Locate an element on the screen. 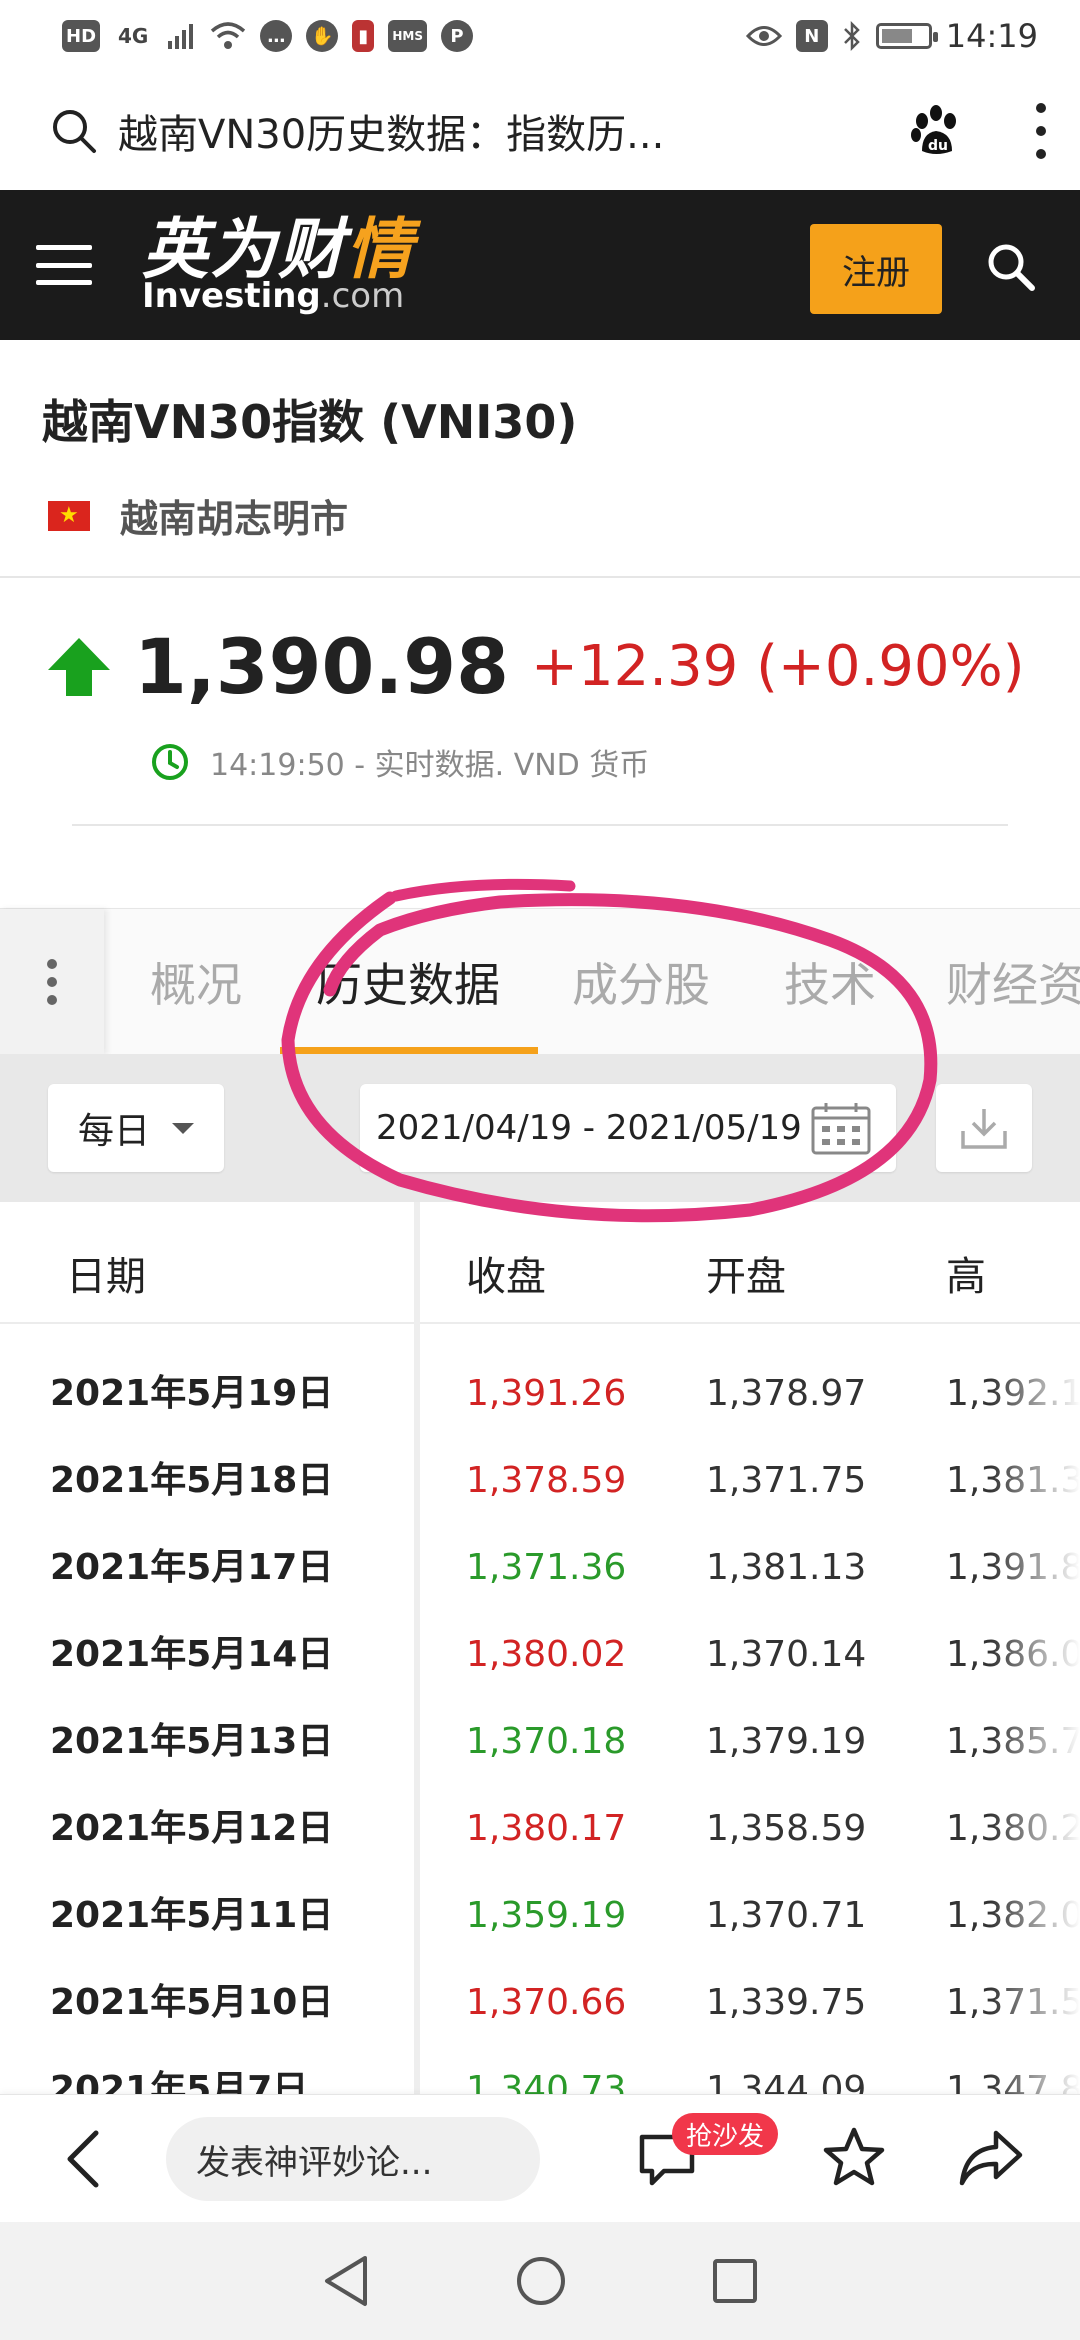  cell-date: 2021年5月11日 is located at coordinates (192, 1915).